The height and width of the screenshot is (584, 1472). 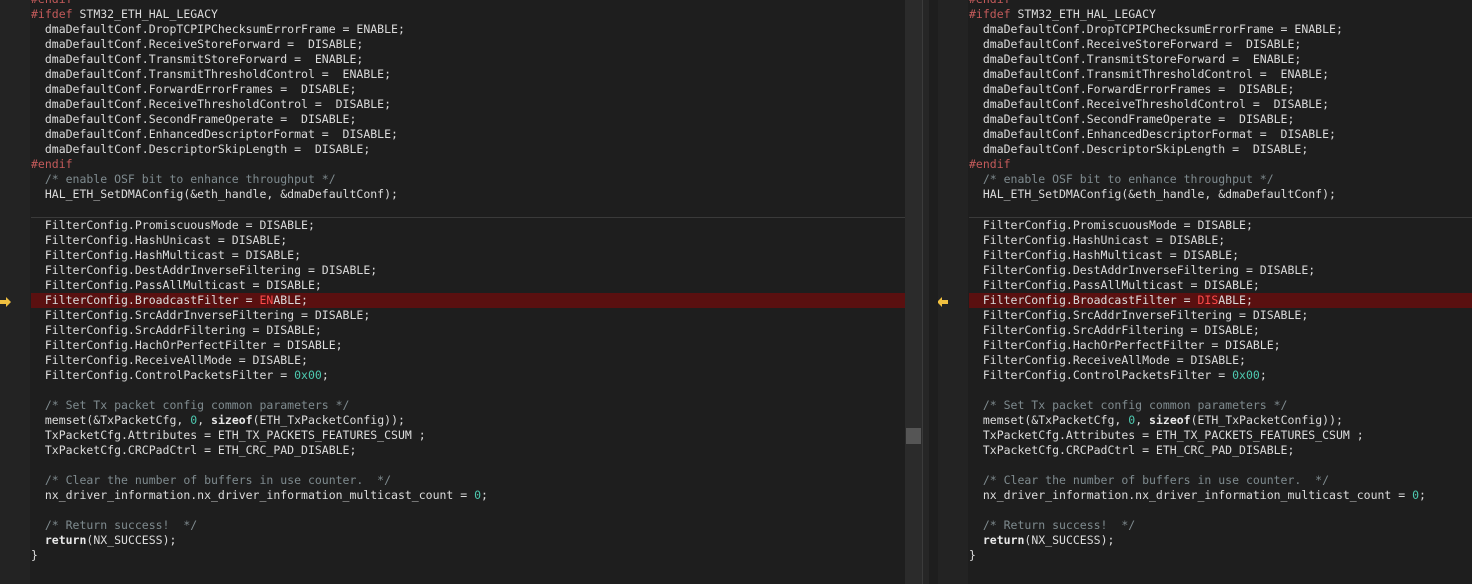 I want to click on vertical-scrollbar, so click(x=913, y=292).